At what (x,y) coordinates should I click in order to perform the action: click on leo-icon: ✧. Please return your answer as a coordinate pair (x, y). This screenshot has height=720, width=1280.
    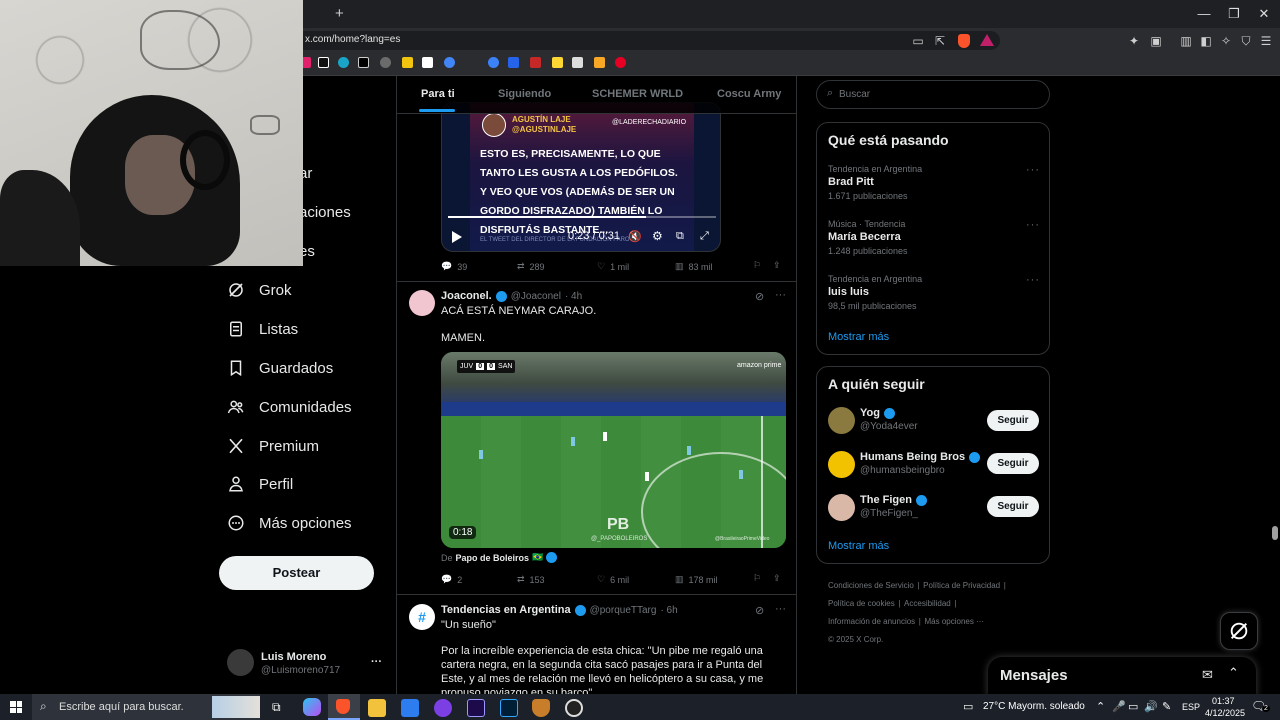
    Looking at the image, I should click on (1226, 41).